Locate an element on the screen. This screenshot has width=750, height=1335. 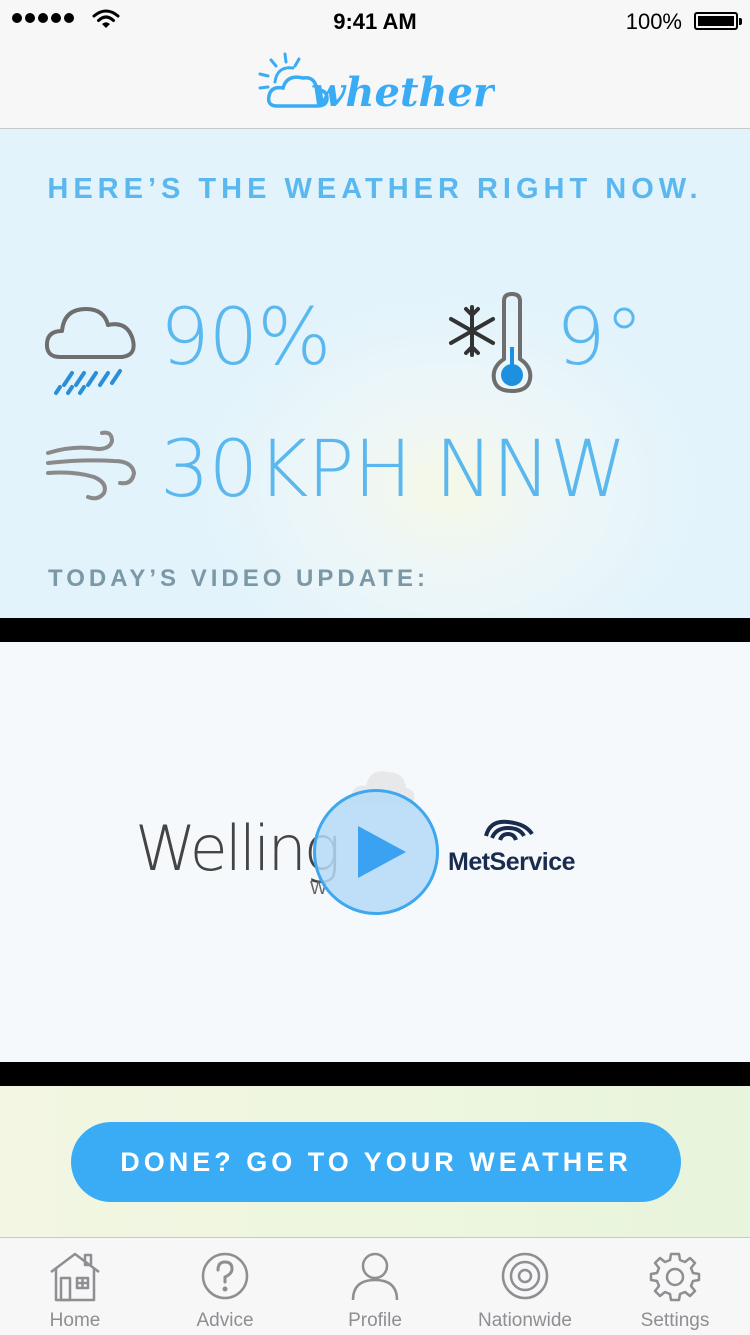
temperature-value: 9° is located at coordinates (600, 338).